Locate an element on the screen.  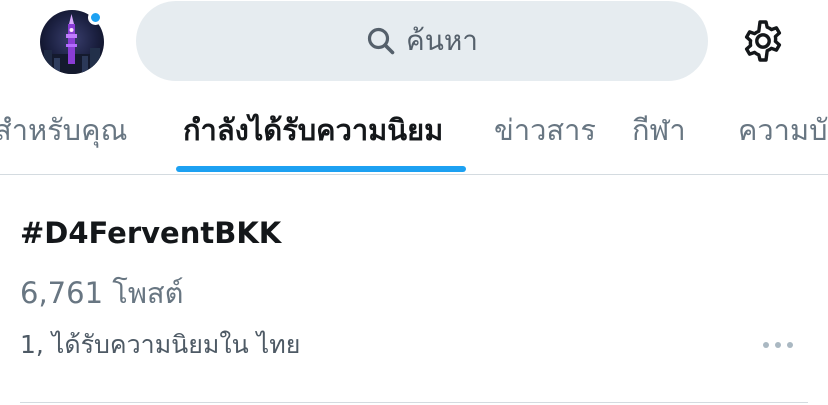
tab-sports: กีฬา is located at coordinates (659, 130).